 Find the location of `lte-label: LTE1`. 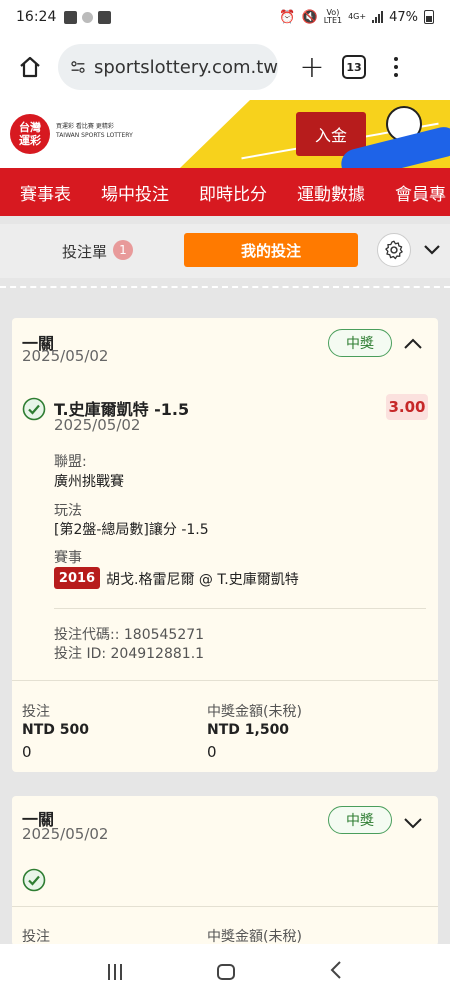

lte-label: LTE1 is located at coordinates (333, 20).